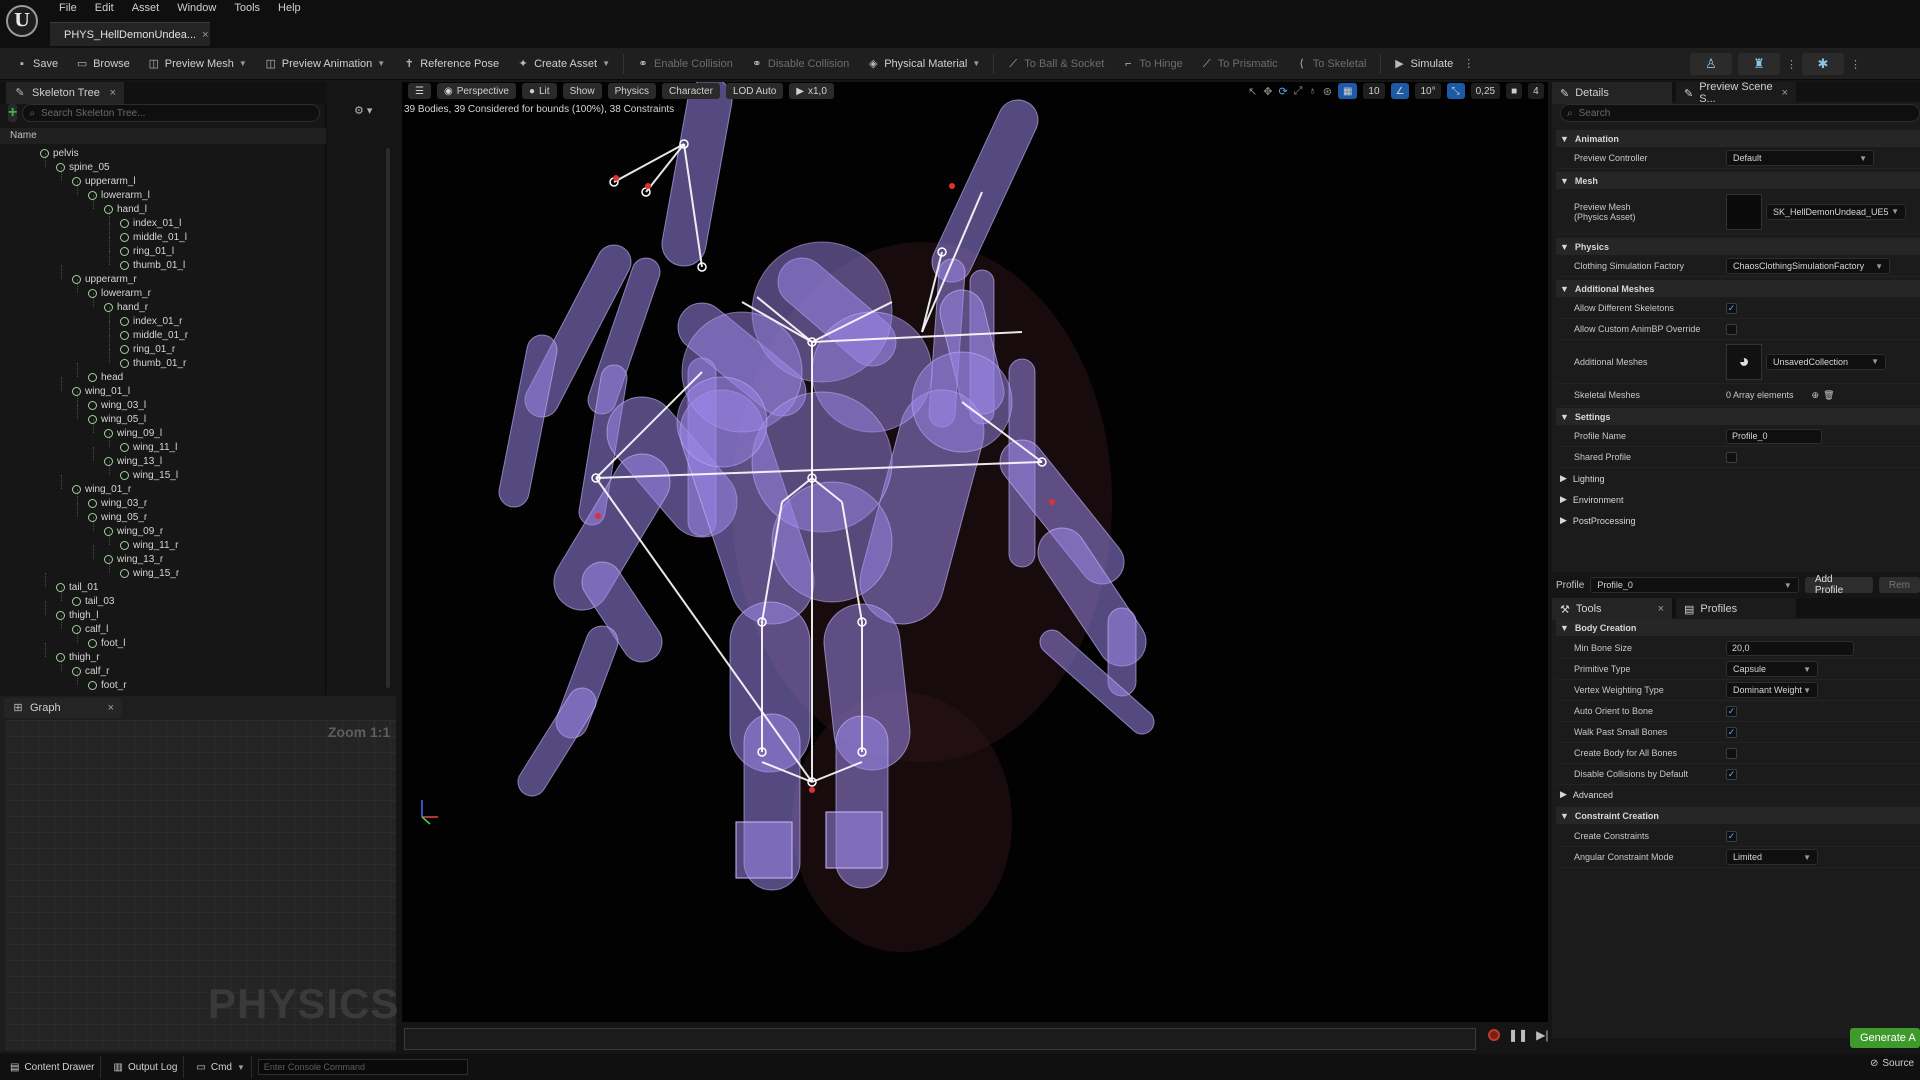  What do you see at coordinates (1731, 711) in the screenshot?
I see `auto-orient-checkbox: ✓` at bounding box center [1731, 711].